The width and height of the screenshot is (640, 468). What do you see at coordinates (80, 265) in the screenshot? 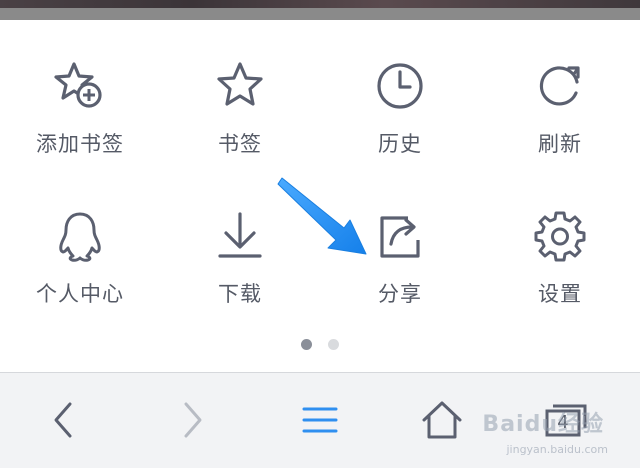
I see `menu-item-personal-center: 个人中心` at bounding box center [80, 265].